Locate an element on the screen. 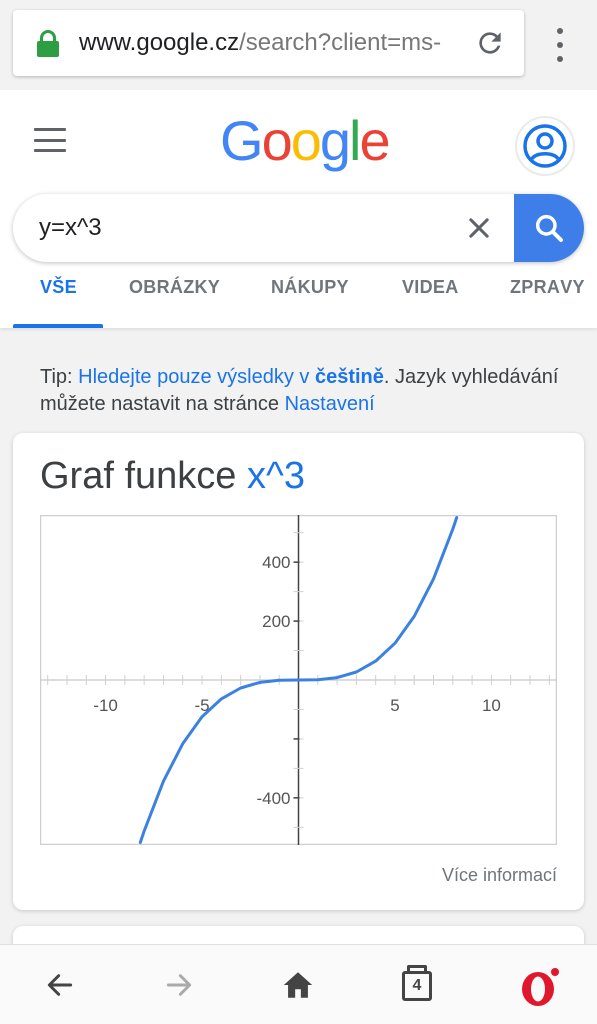  card-title-function: x^3 is located at coordinates (276, 476).